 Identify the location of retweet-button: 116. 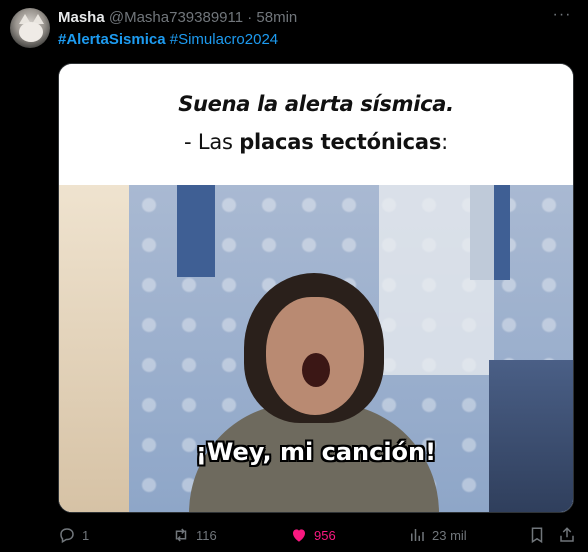
(194, 535).